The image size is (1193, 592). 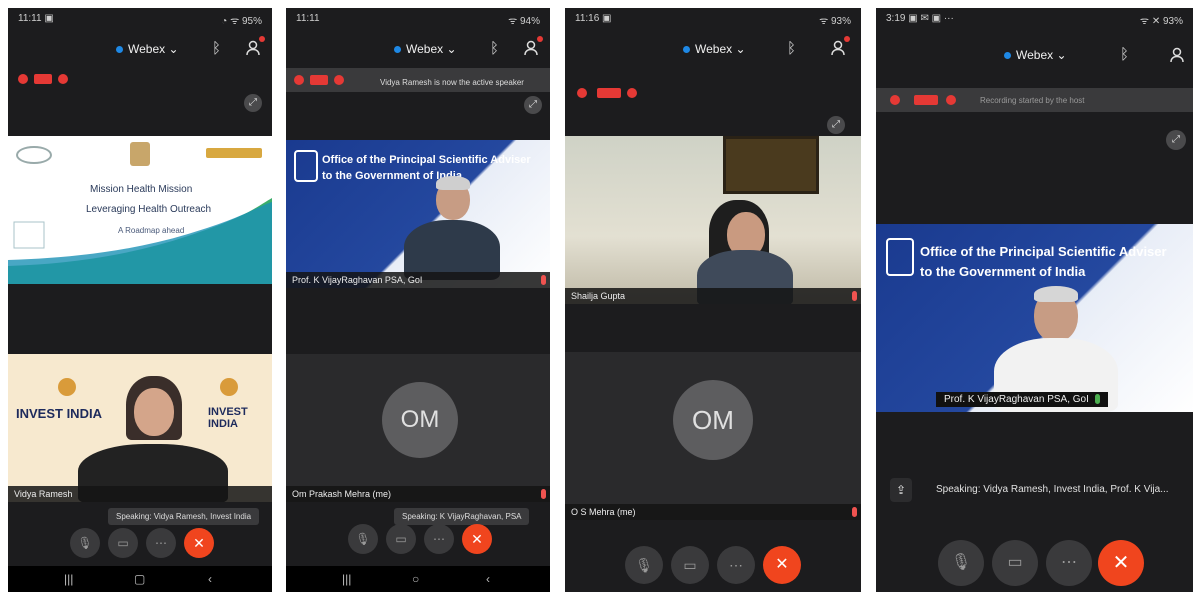 What do you see at coordinates (184, 516) in the screenshot?
I see `speaking-label: Speaking: Vidya Ramesh, Invest India` at bounding box center [184, 516].